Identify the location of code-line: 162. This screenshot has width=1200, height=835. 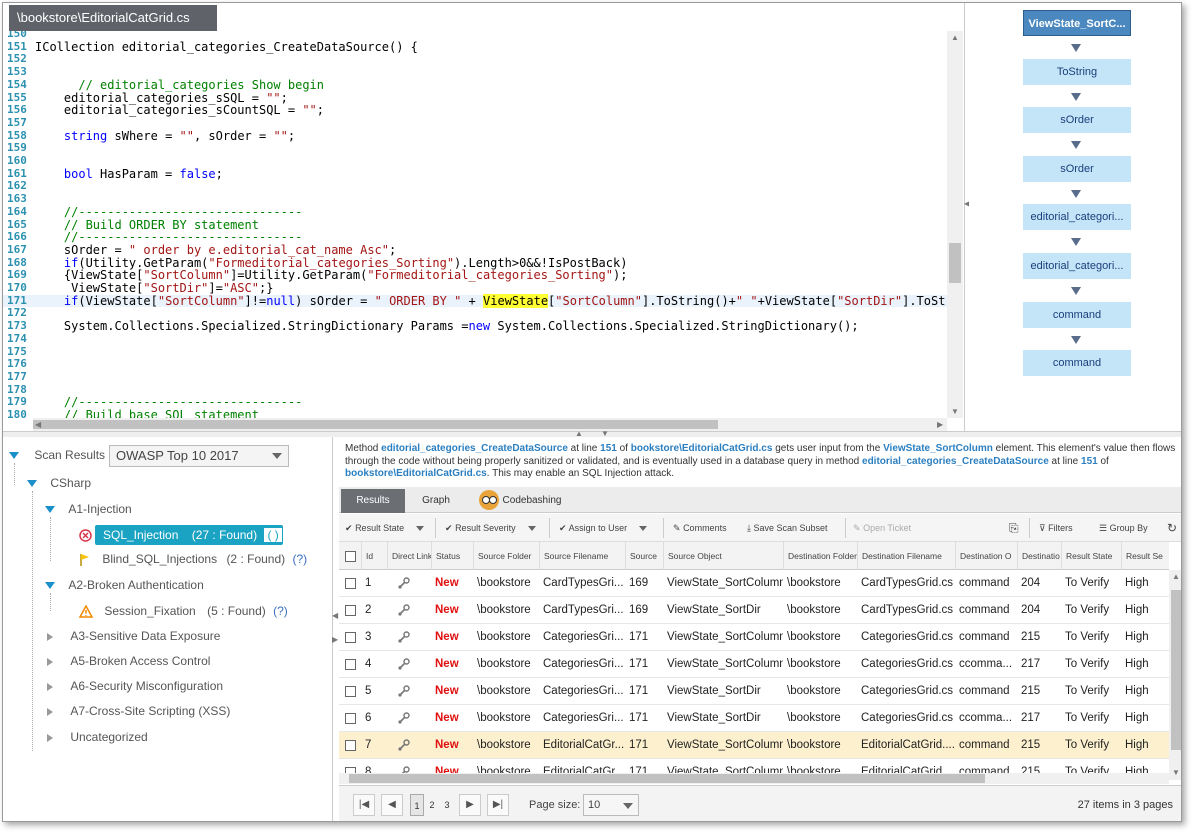
(475, 186).